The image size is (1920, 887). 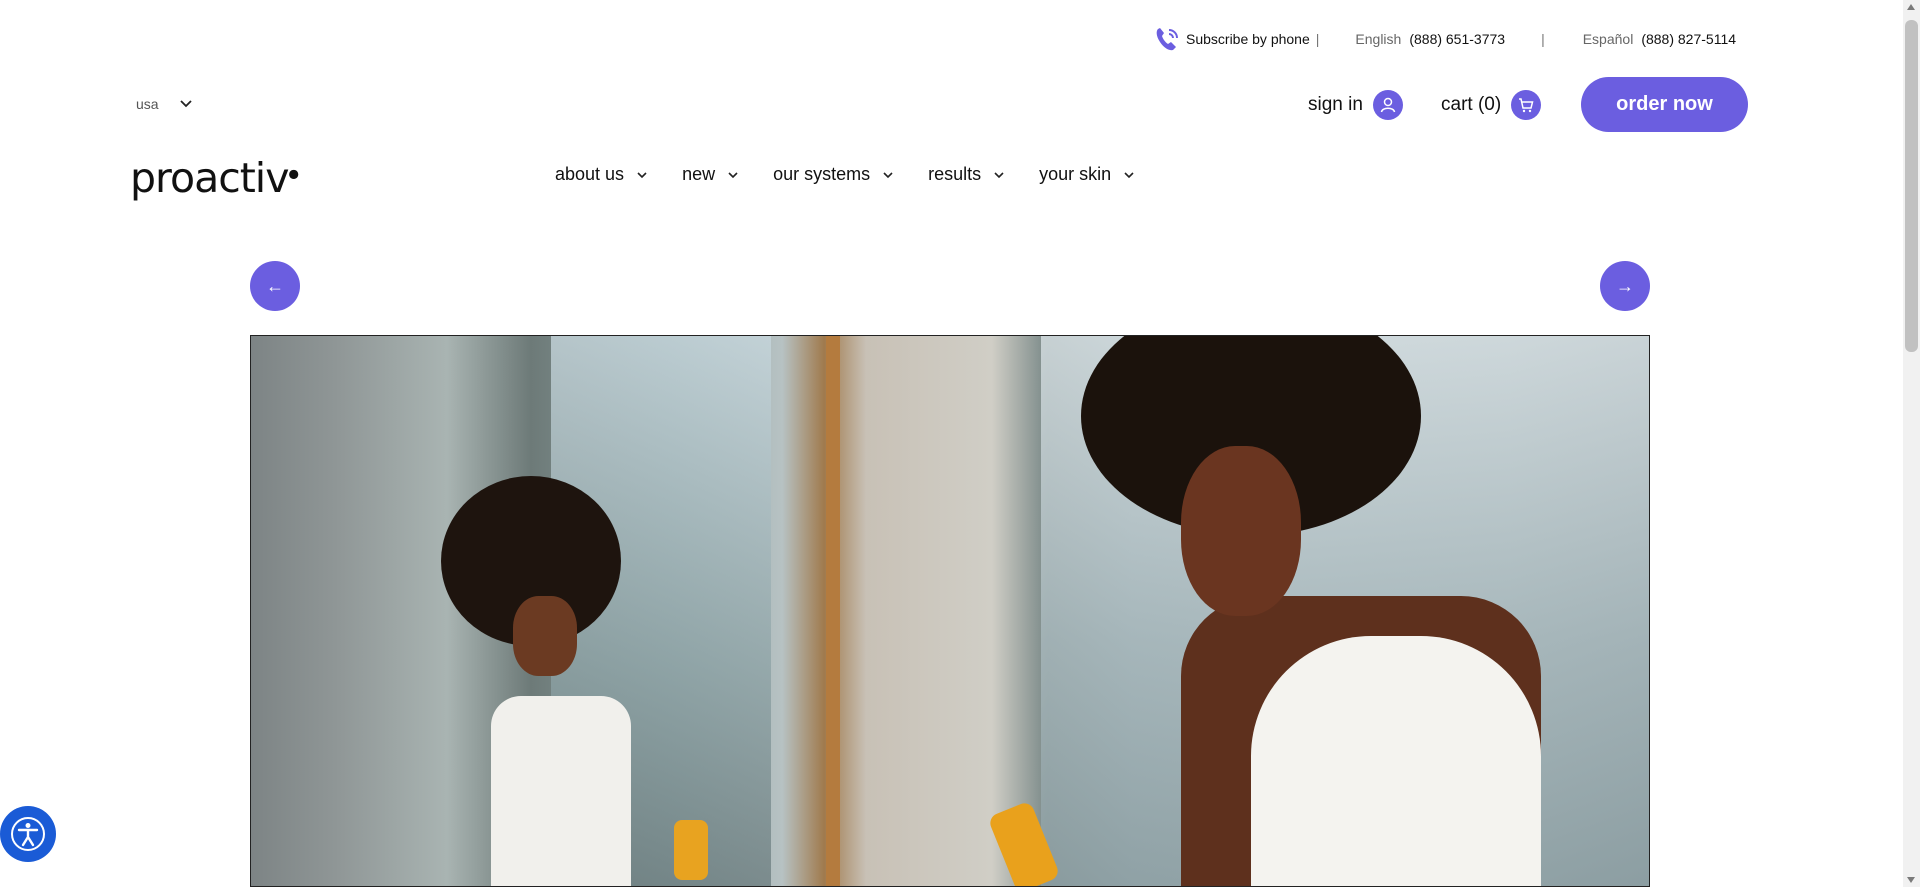 I want to click on nav-item-new: new, so click(x=710, y=174).